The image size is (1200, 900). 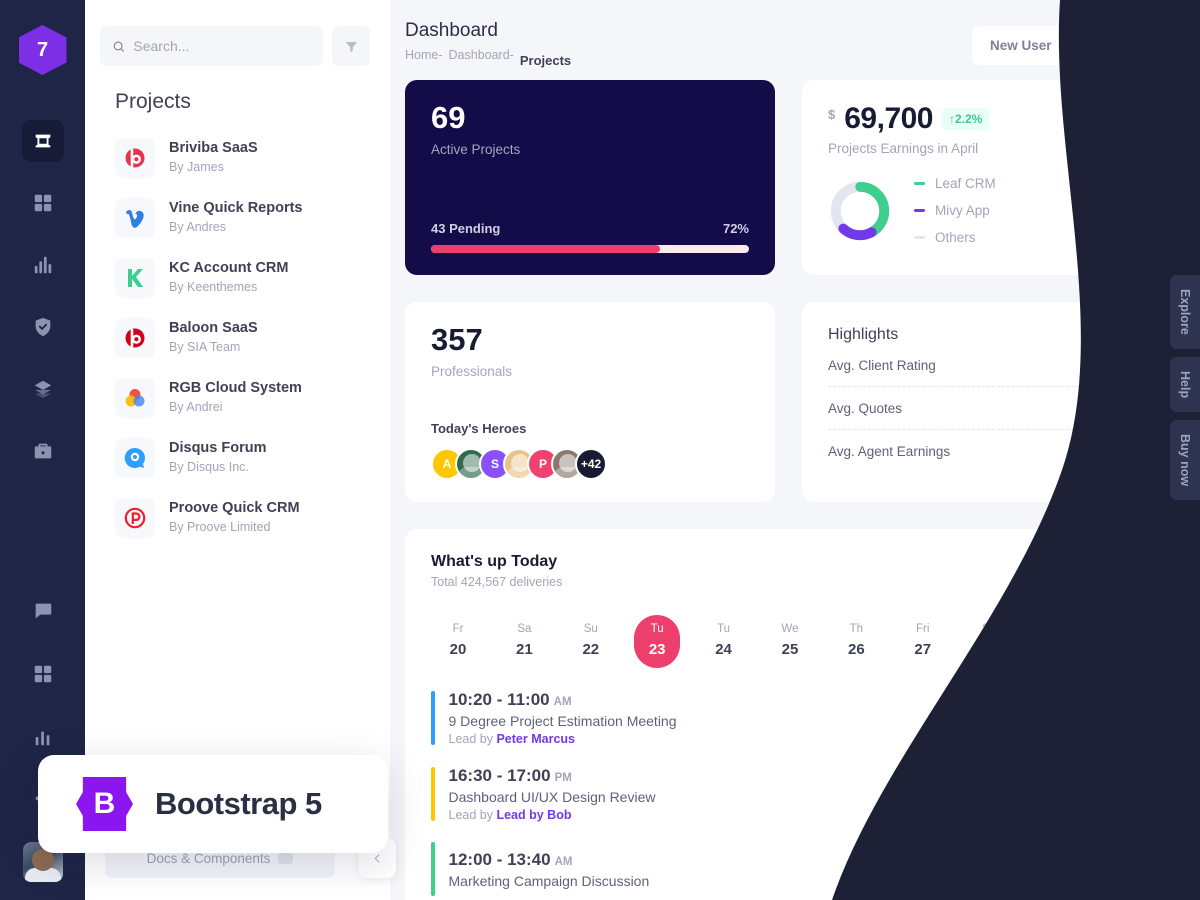 I want to click on avatar-overflow-count: +42, so click(x=591, y=464).